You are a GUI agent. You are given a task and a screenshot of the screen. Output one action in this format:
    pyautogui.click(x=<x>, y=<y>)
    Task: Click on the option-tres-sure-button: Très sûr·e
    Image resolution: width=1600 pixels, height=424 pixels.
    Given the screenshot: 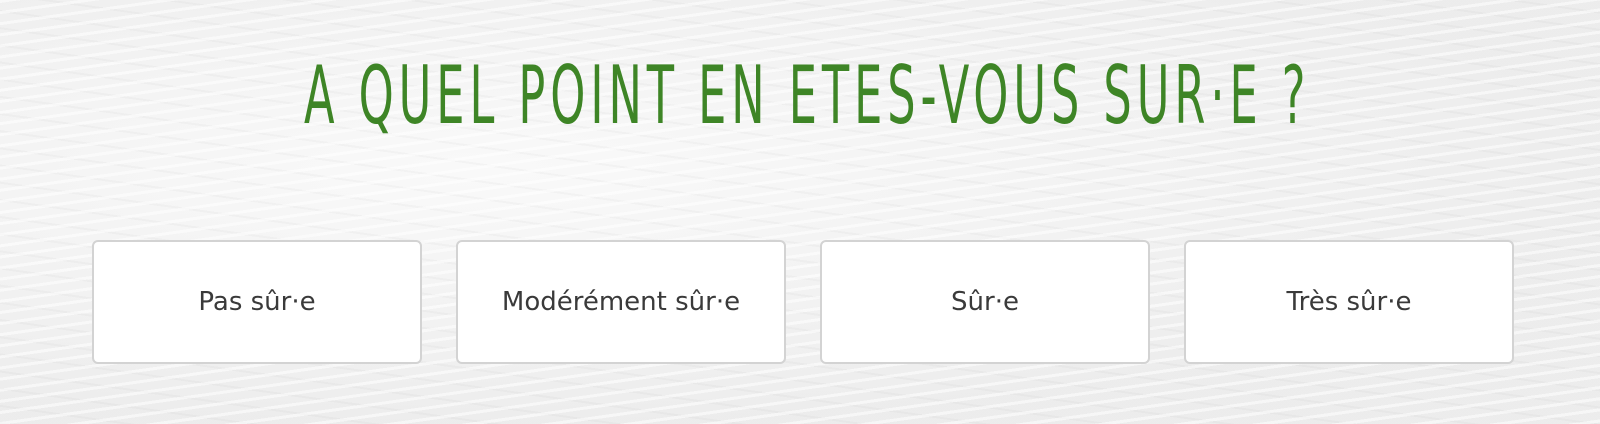 What is the action you would take?
    pyautogui.click(x=1349, y=302)
    